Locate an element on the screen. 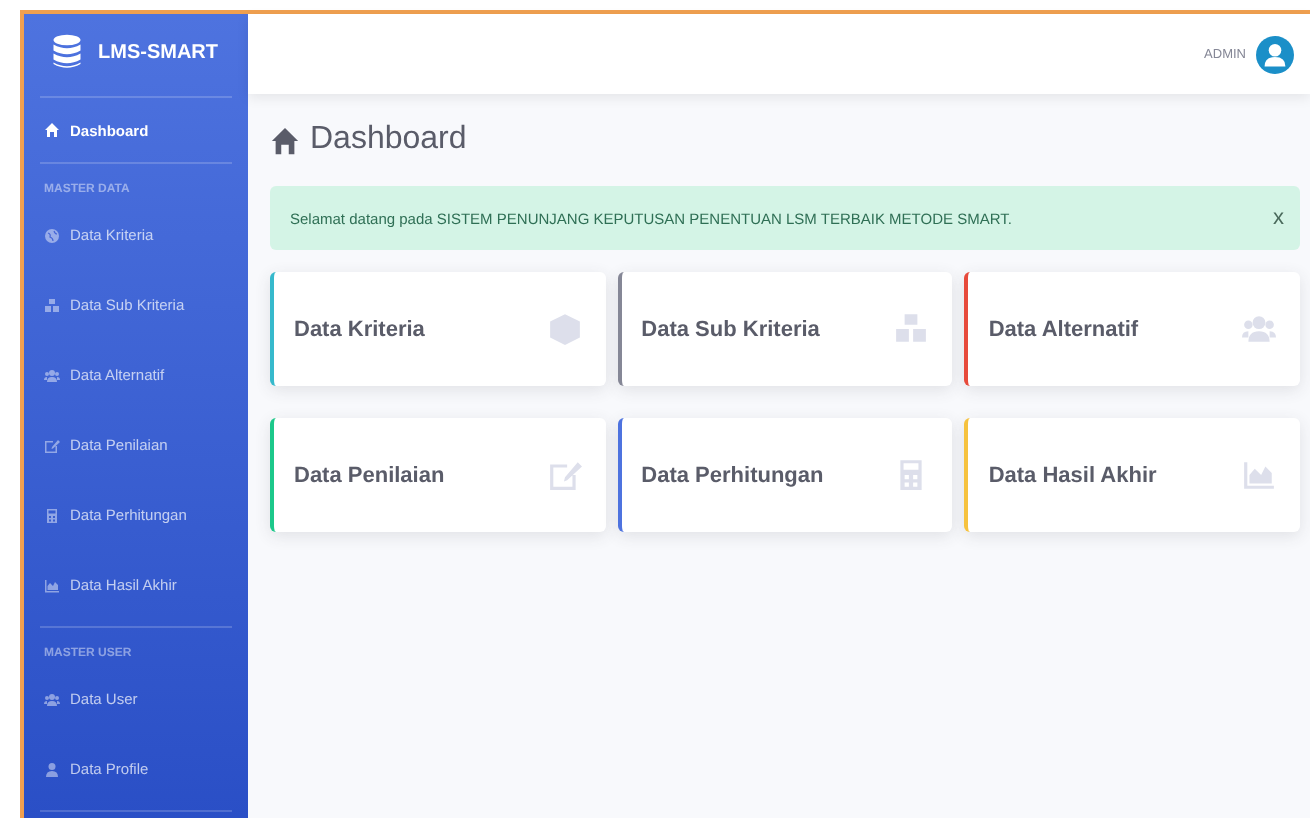 This screenshot has height=818, width=1310. calculator-icon is located at coordinates (52, 515).